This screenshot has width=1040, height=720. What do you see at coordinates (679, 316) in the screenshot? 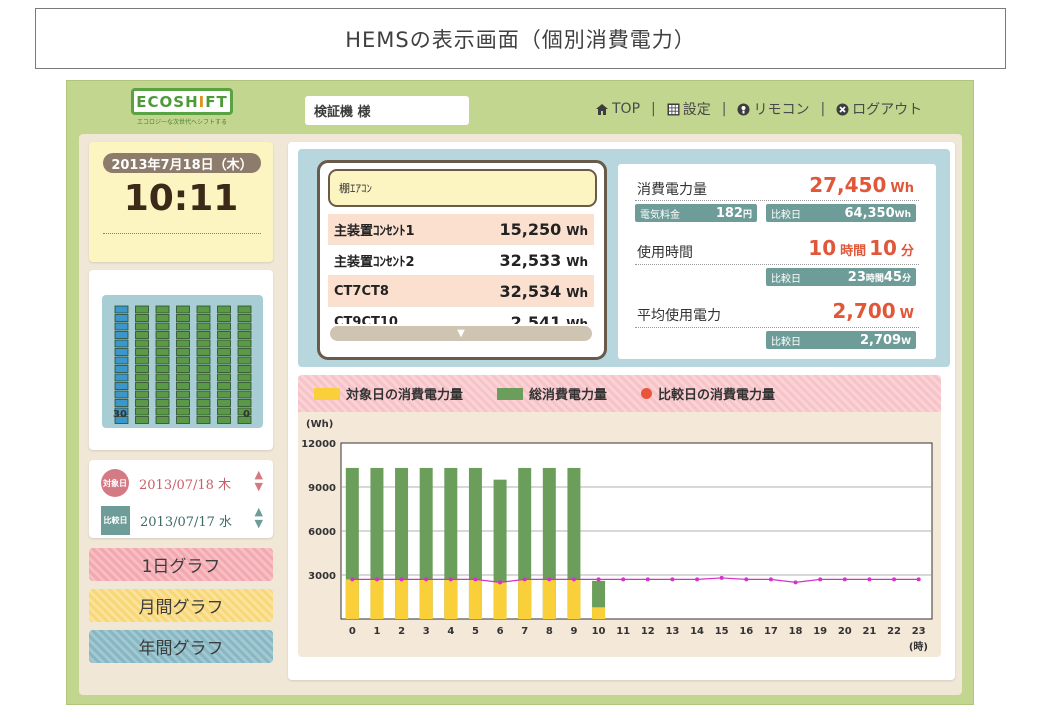
I see `avg-power-label: 平均使用電力` at bounding box center [679, 316].